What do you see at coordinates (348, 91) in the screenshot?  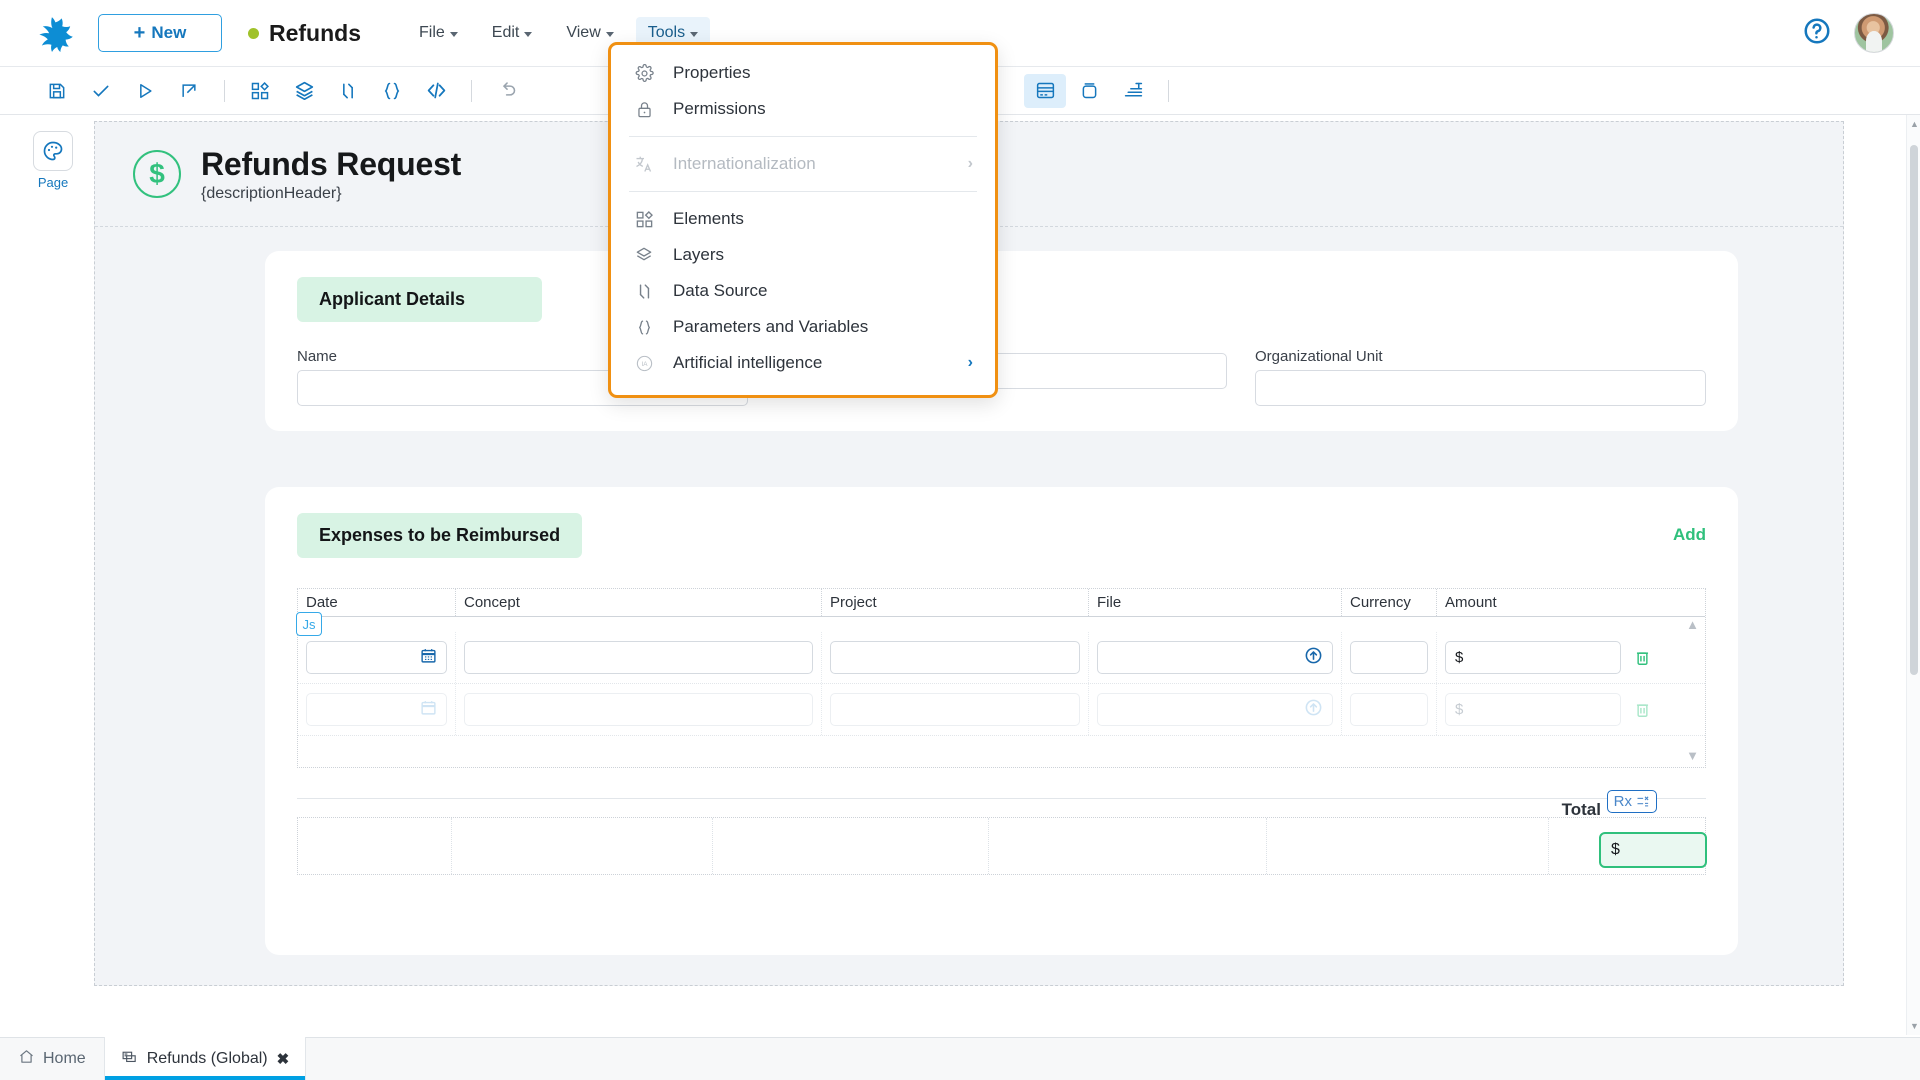 I see `data-source-icon` at bounding box center [348, 91].